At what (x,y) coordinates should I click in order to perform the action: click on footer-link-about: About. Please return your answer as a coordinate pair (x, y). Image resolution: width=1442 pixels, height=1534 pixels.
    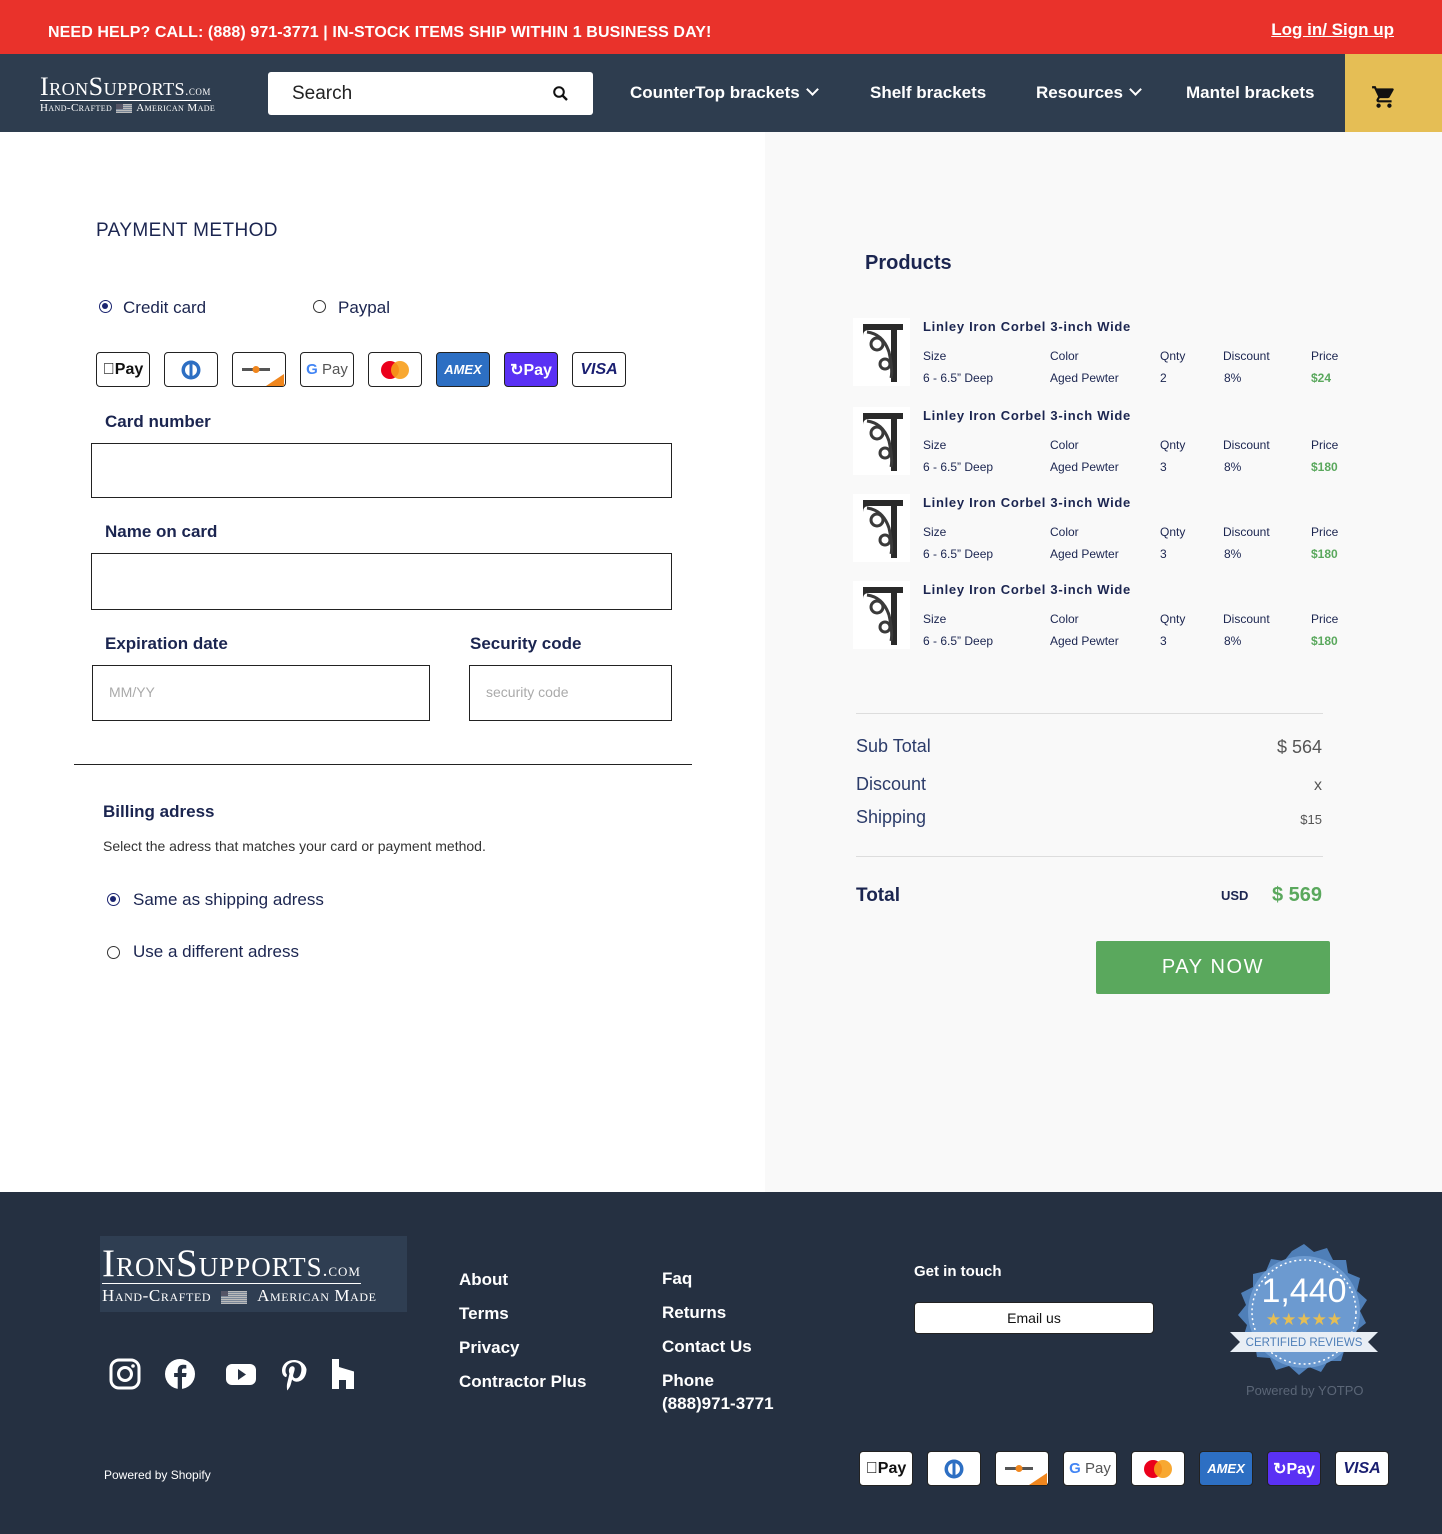
    Looking at the image, I should click on (483, 1280).